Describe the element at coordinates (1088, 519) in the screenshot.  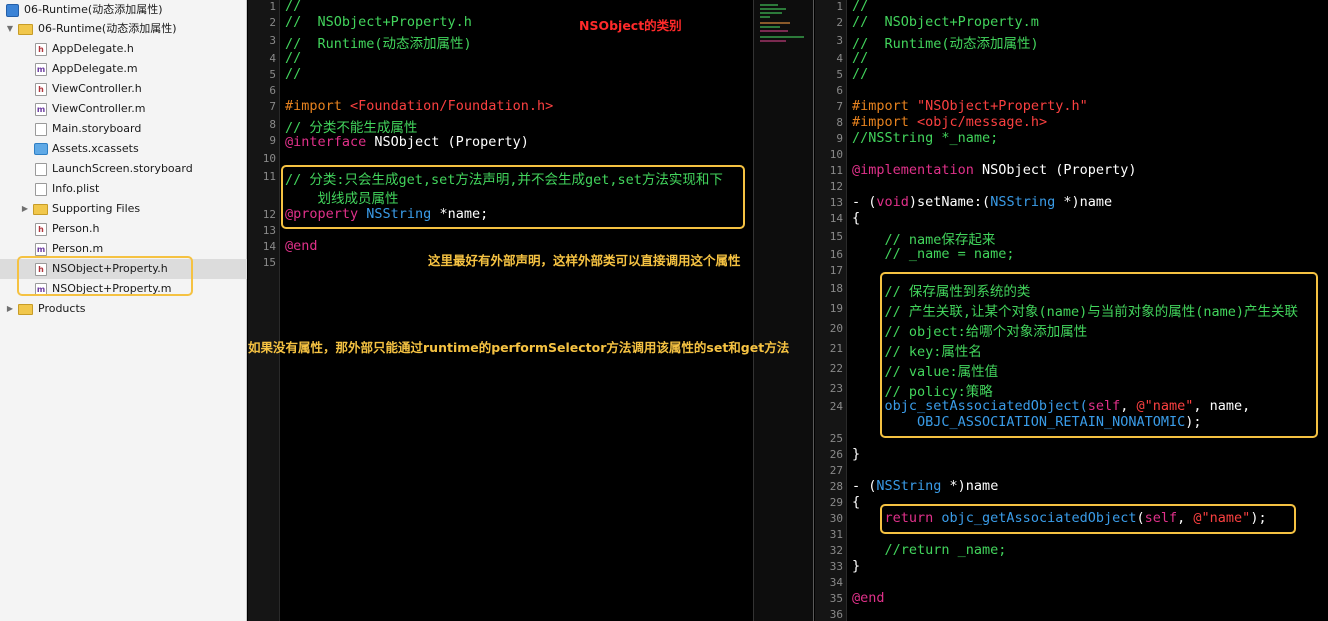
I see `highlight-box-associated-object-get` at that location.